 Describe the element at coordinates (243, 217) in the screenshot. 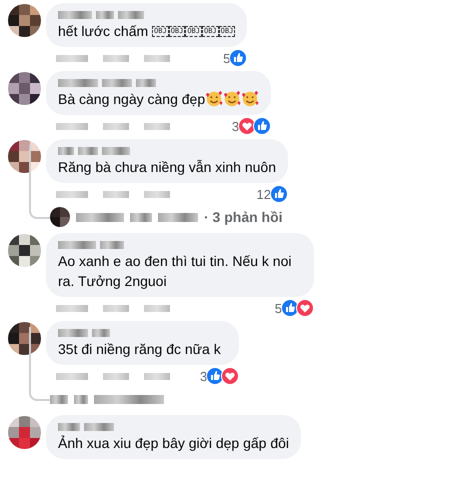

I see `replies-link: · 3 phản hồi` at that location.